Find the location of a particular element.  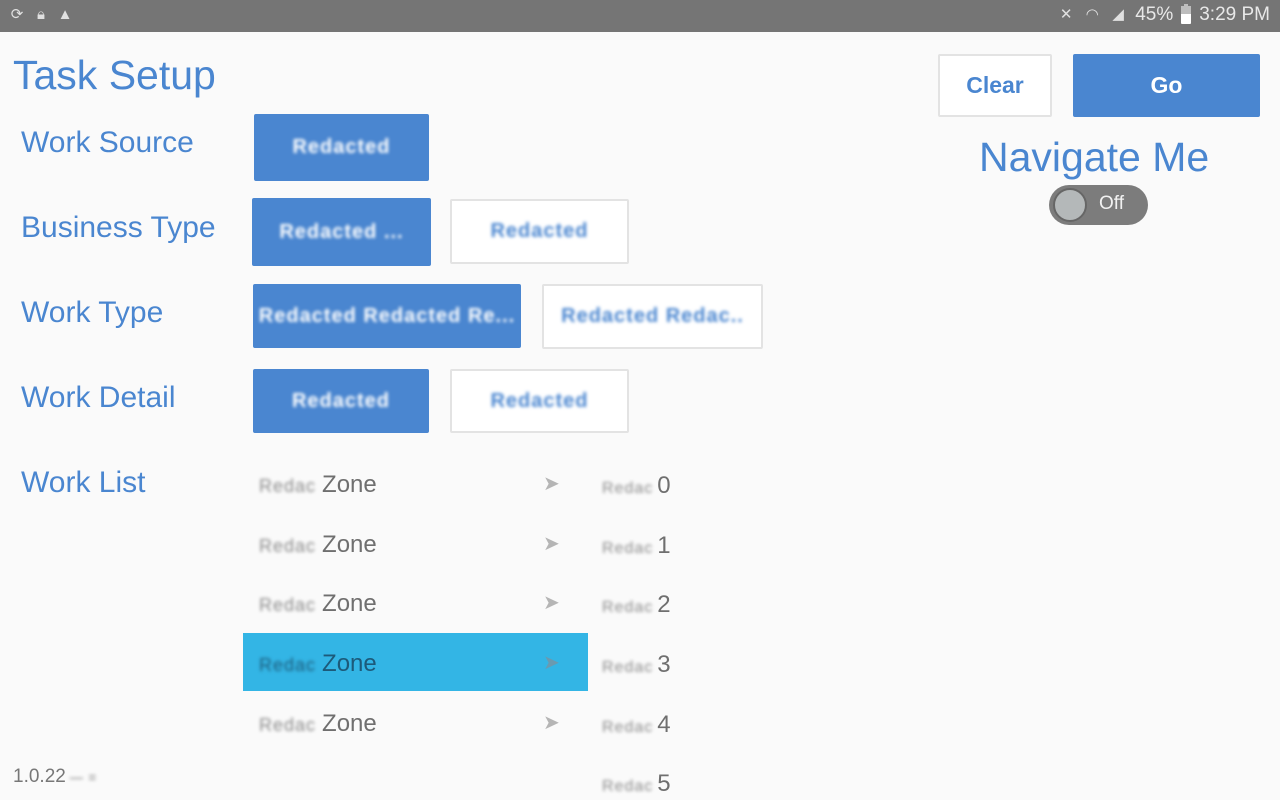

work-list-number: Redac 5 is located at coordinates (636, 784).